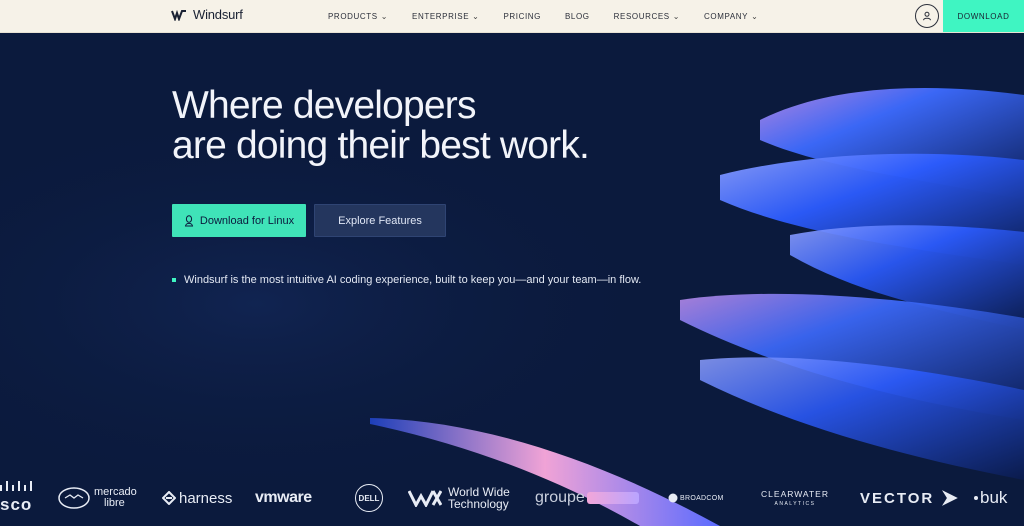 This screenshot has height=526, width=1024. Describe the element at coordinates (897, 498) in the screenshot. I see `vector-wordmark: VECTOR` at that location.